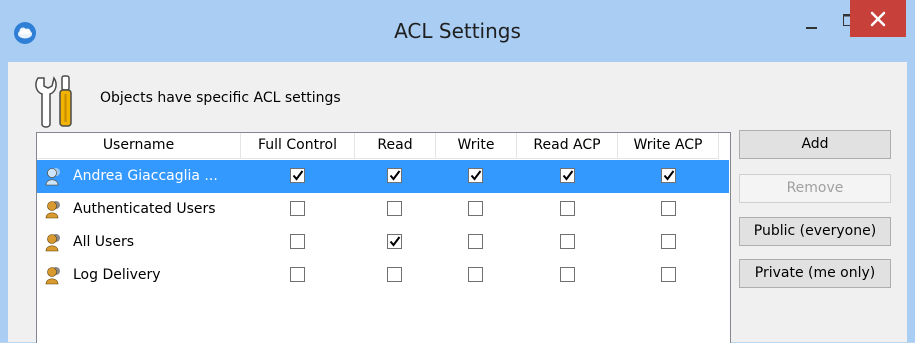 This screenshot has width=915, height=343. I want to click on close-button, so click(878, 18).